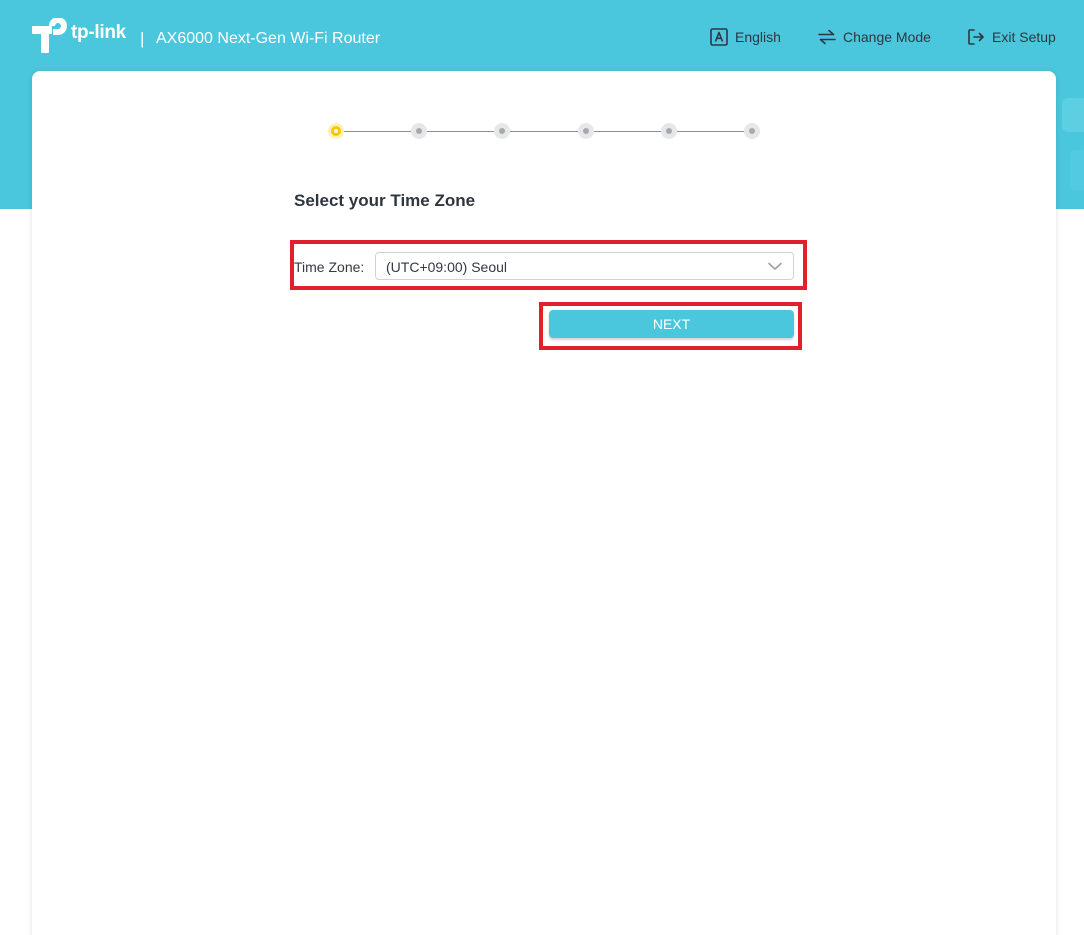 This screenshot has height=935, width=1084. I want to click on next-button: NEXT, so click(671, 324).